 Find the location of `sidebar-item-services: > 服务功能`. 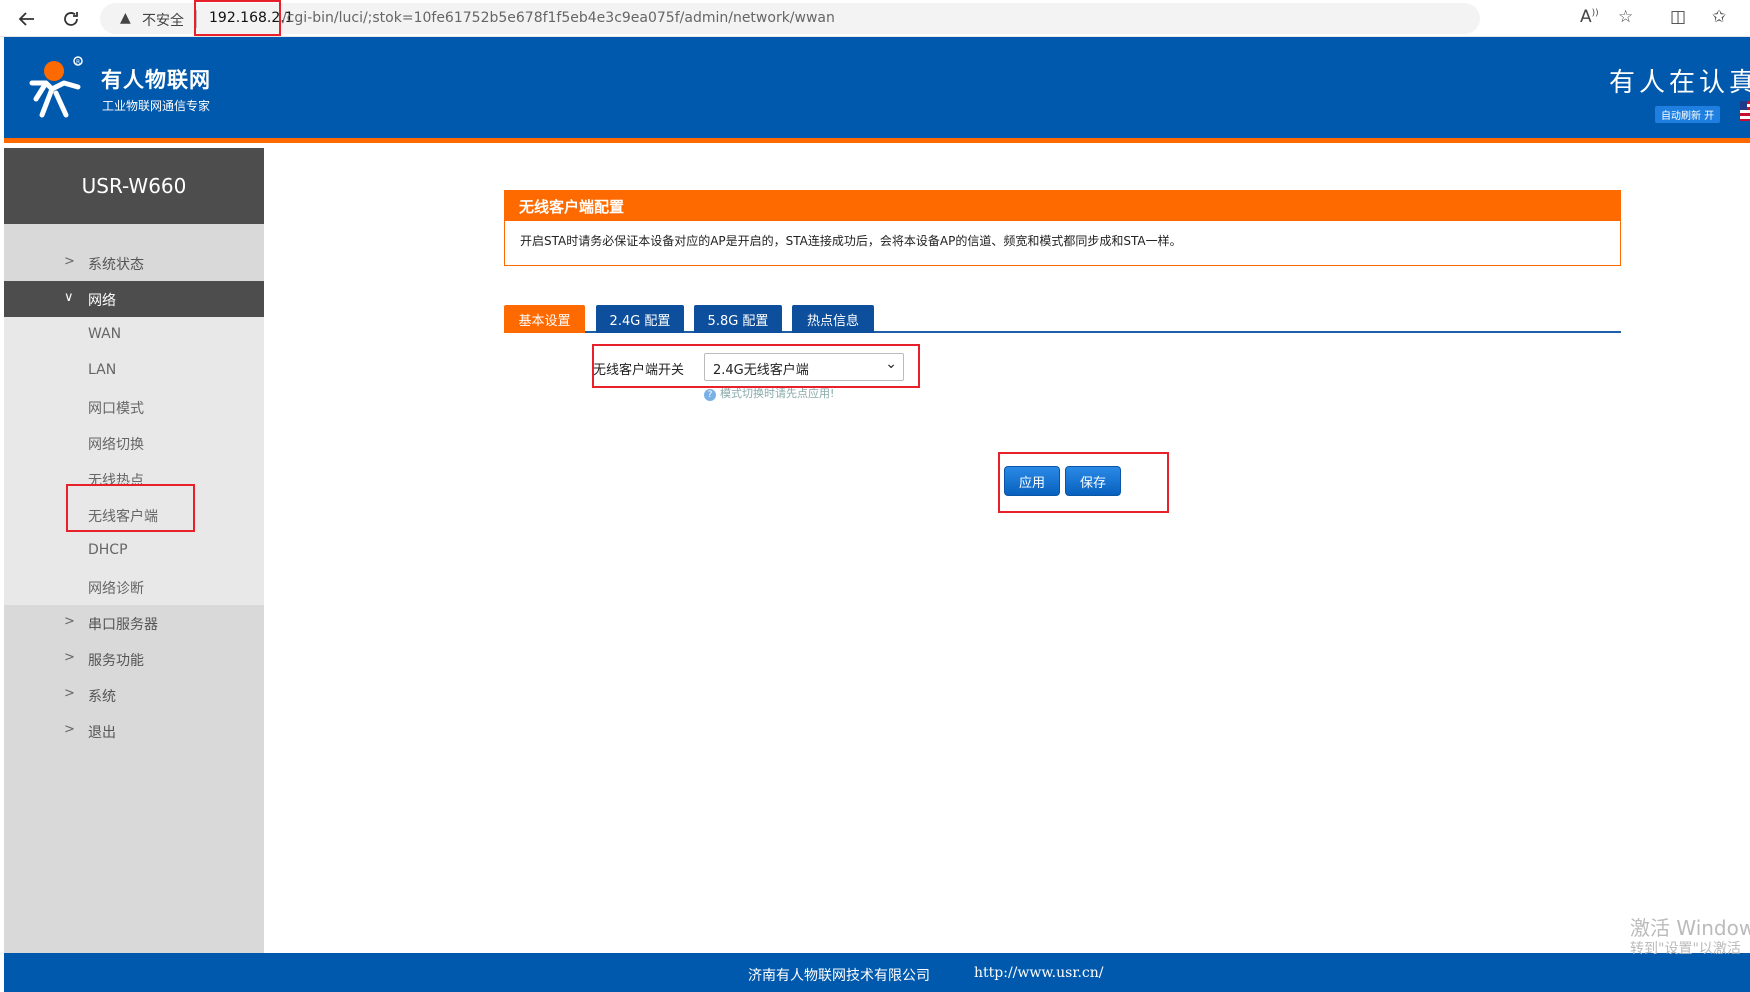

sidebar-item-services: > 服务功能 is located at coordinates (134, 659).